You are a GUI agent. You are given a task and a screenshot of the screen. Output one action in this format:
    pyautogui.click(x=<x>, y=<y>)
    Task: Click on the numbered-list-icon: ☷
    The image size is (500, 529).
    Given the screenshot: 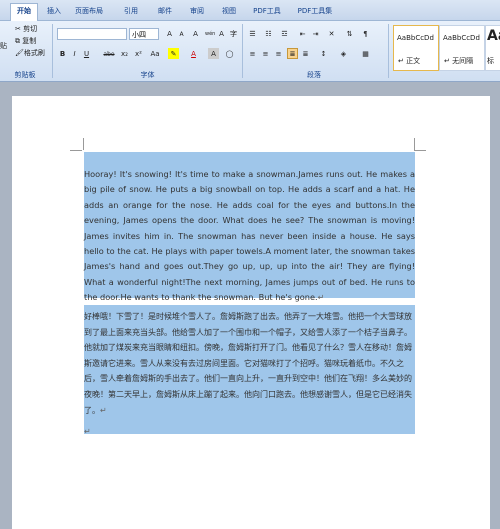 What is the action you would take?
    pyautogui.click(x=268, y=34)
    